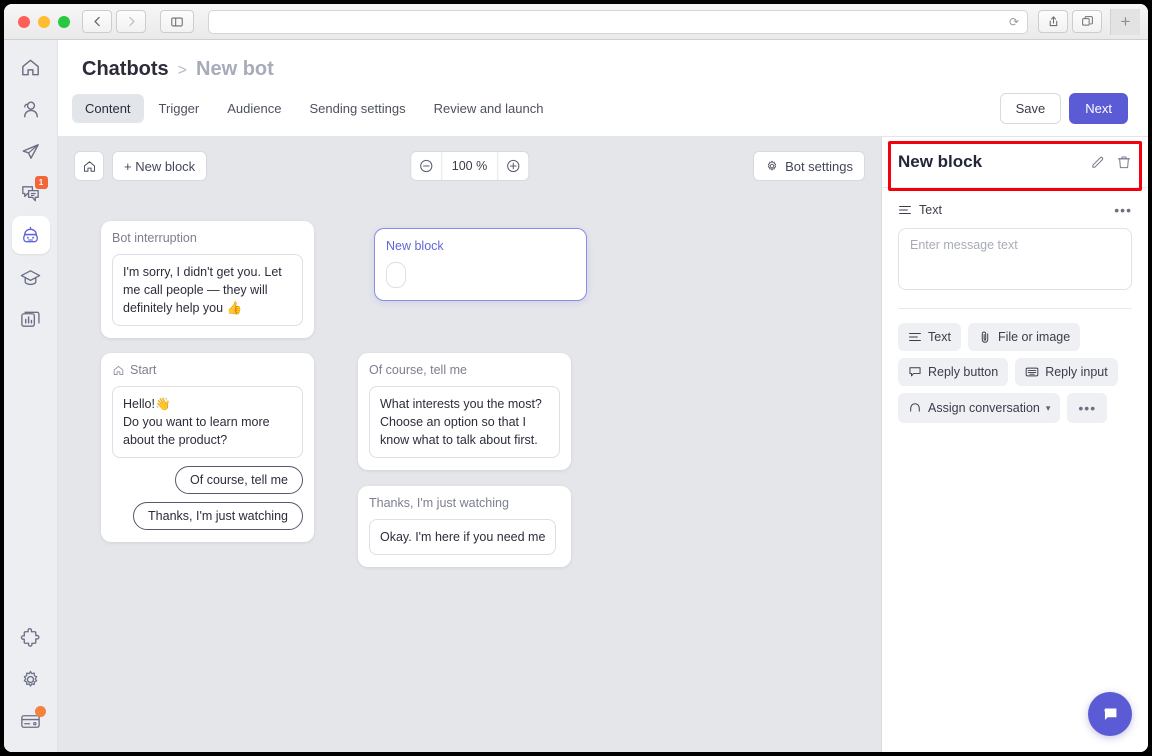 The width and height of the screenshot is (1152, 756). Describe the element at coordinates (143, 370) in the screenshot. I see `node-title-label: Start` at that location.